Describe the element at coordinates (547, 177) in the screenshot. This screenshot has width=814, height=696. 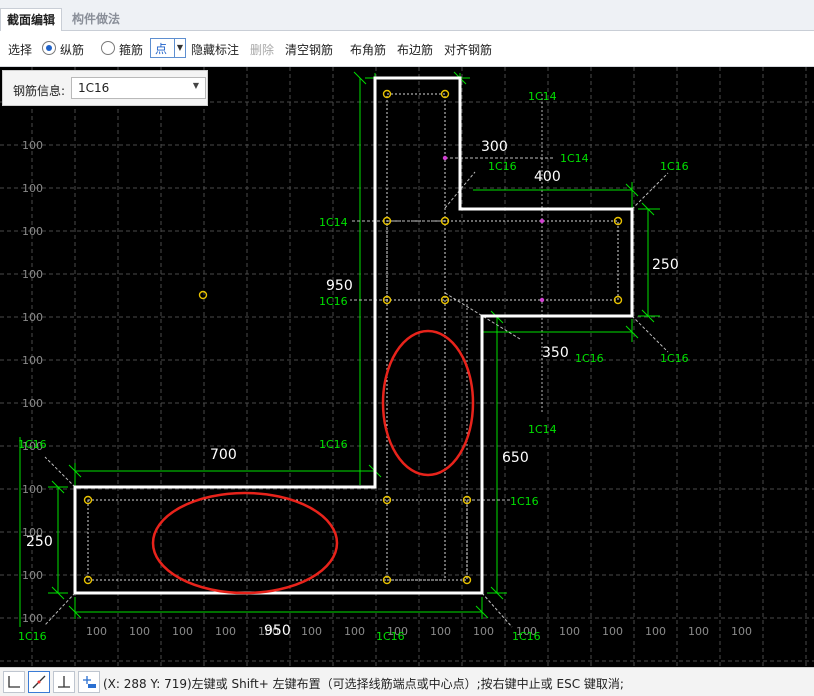
I see `dim-400: 400` at that location.